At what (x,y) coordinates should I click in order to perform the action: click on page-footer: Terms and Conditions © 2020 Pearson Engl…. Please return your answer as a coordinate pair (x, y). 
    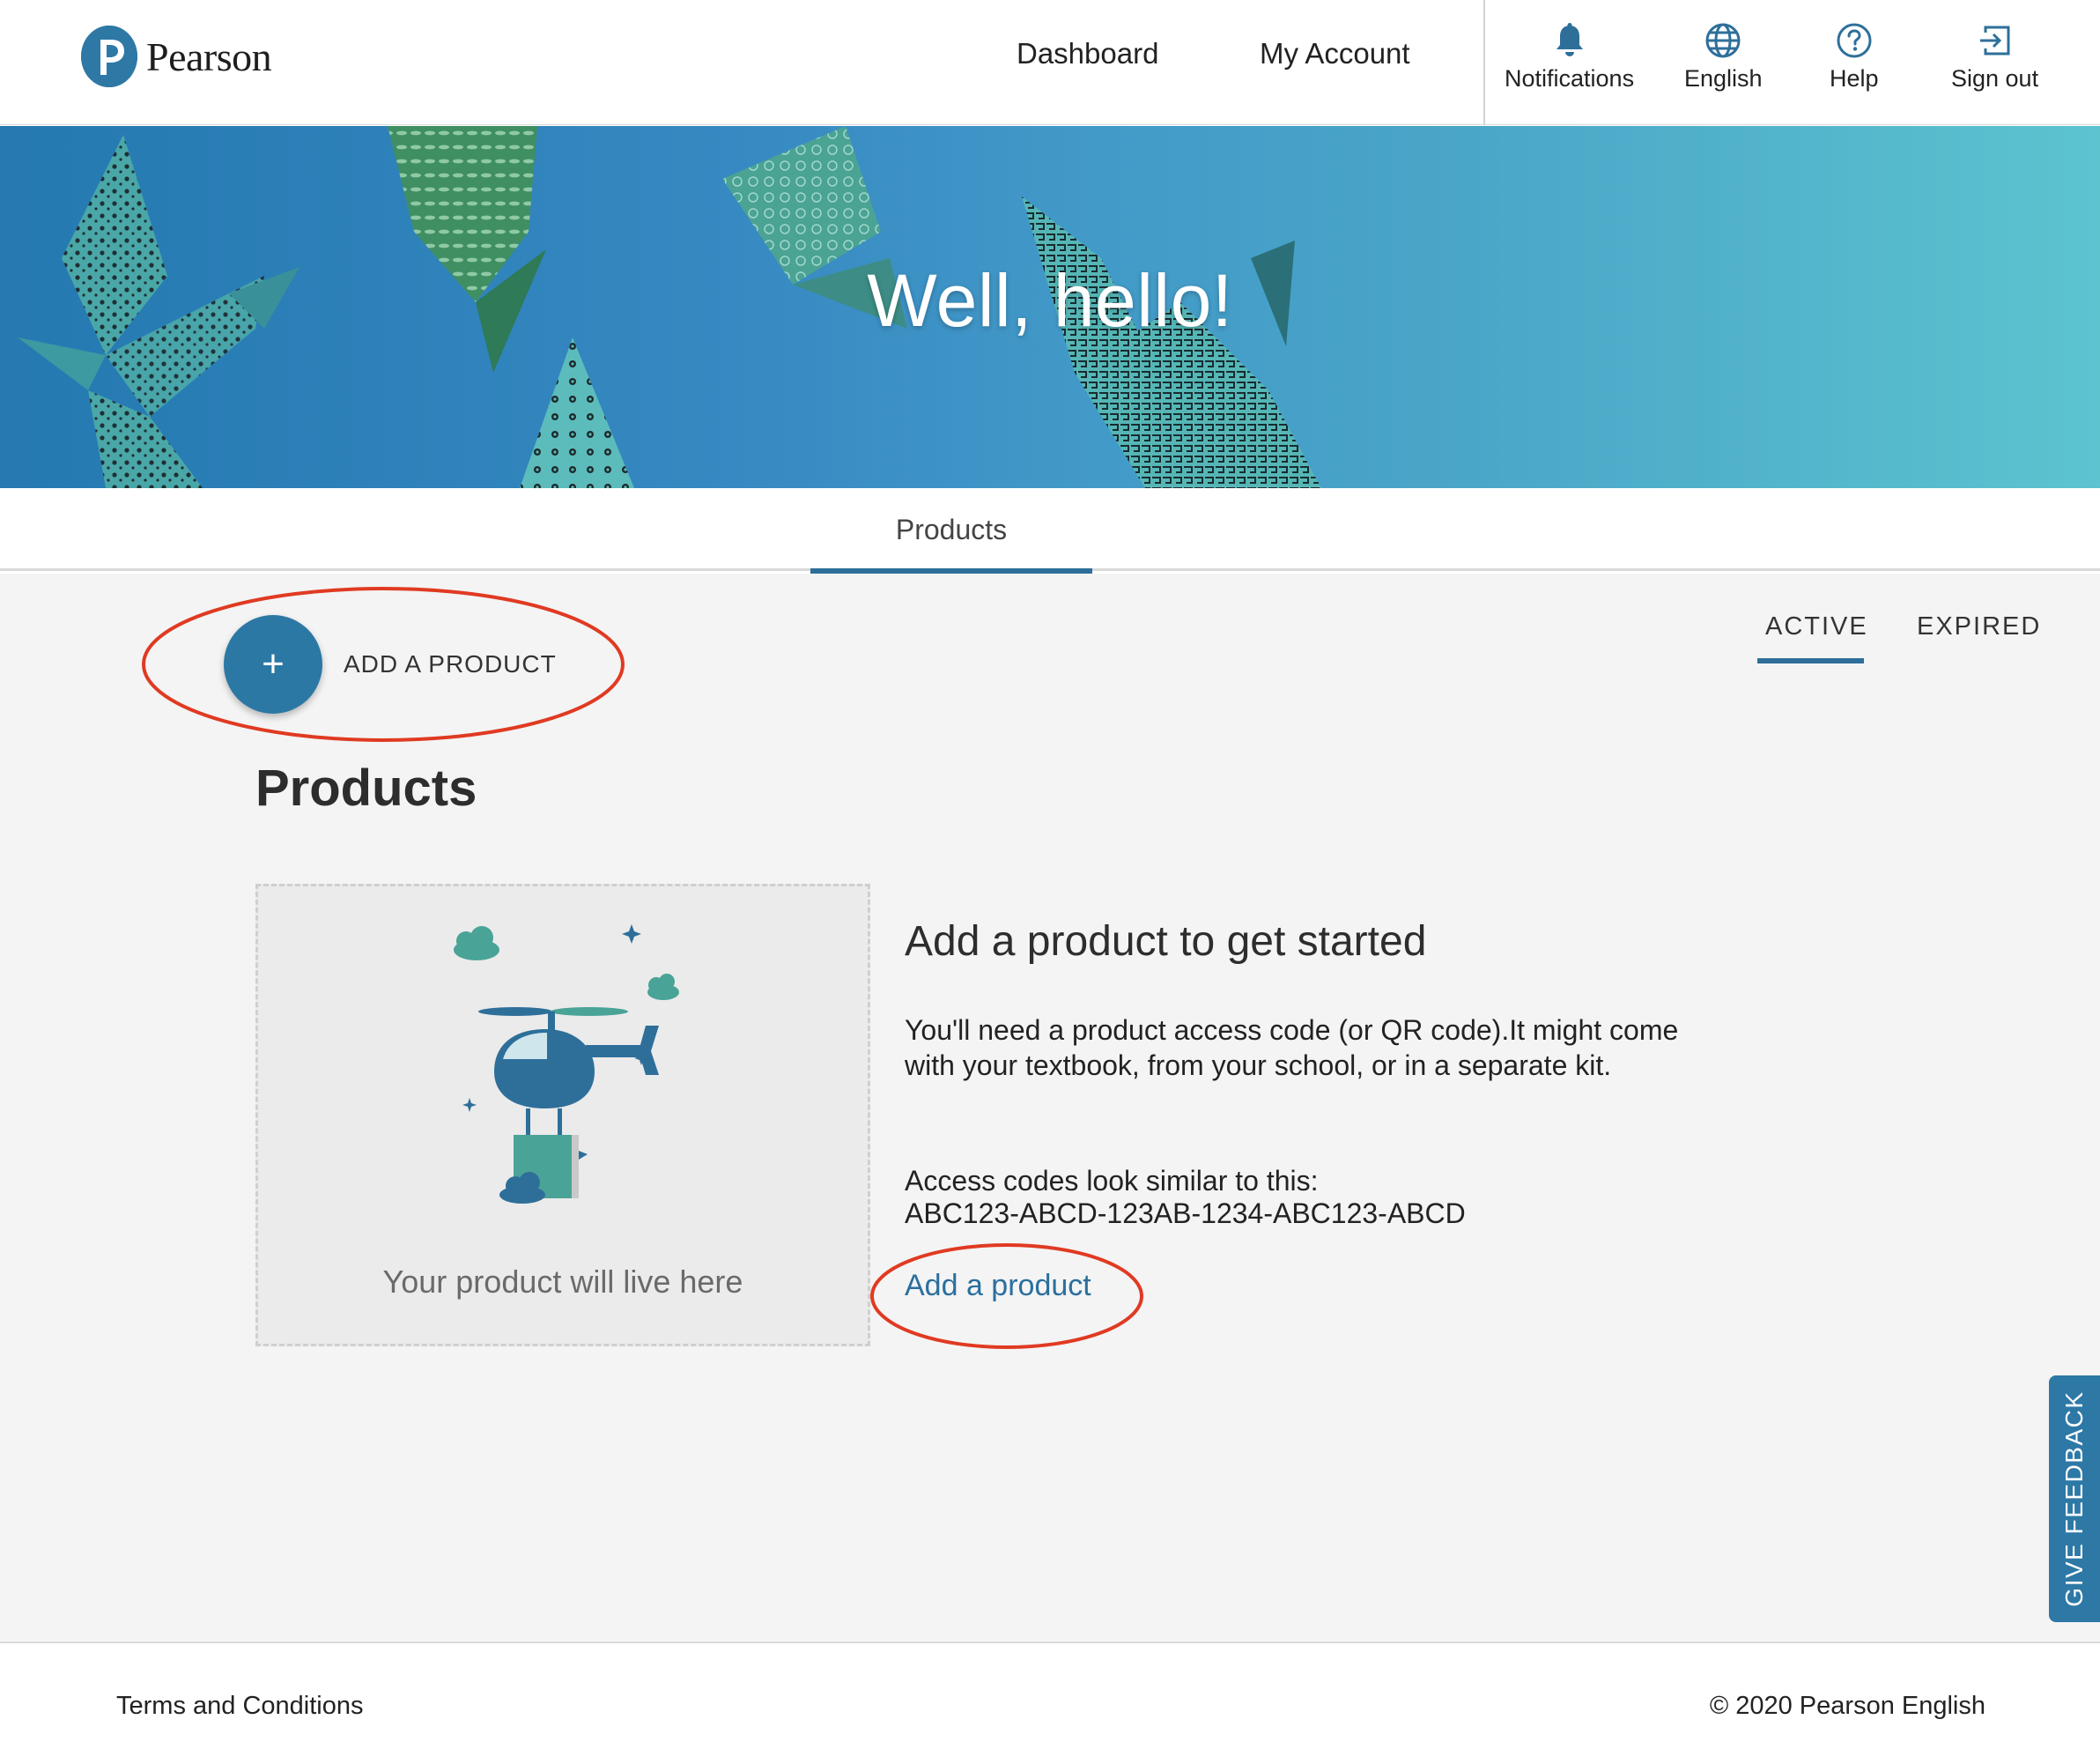
    Looking at the image, I should click on (1050, 1703).